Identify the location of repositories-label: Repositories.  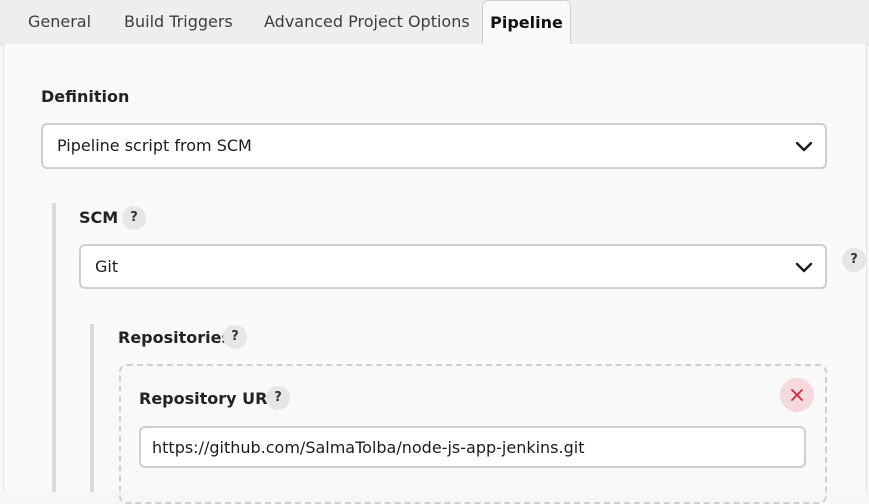
(175, 337).